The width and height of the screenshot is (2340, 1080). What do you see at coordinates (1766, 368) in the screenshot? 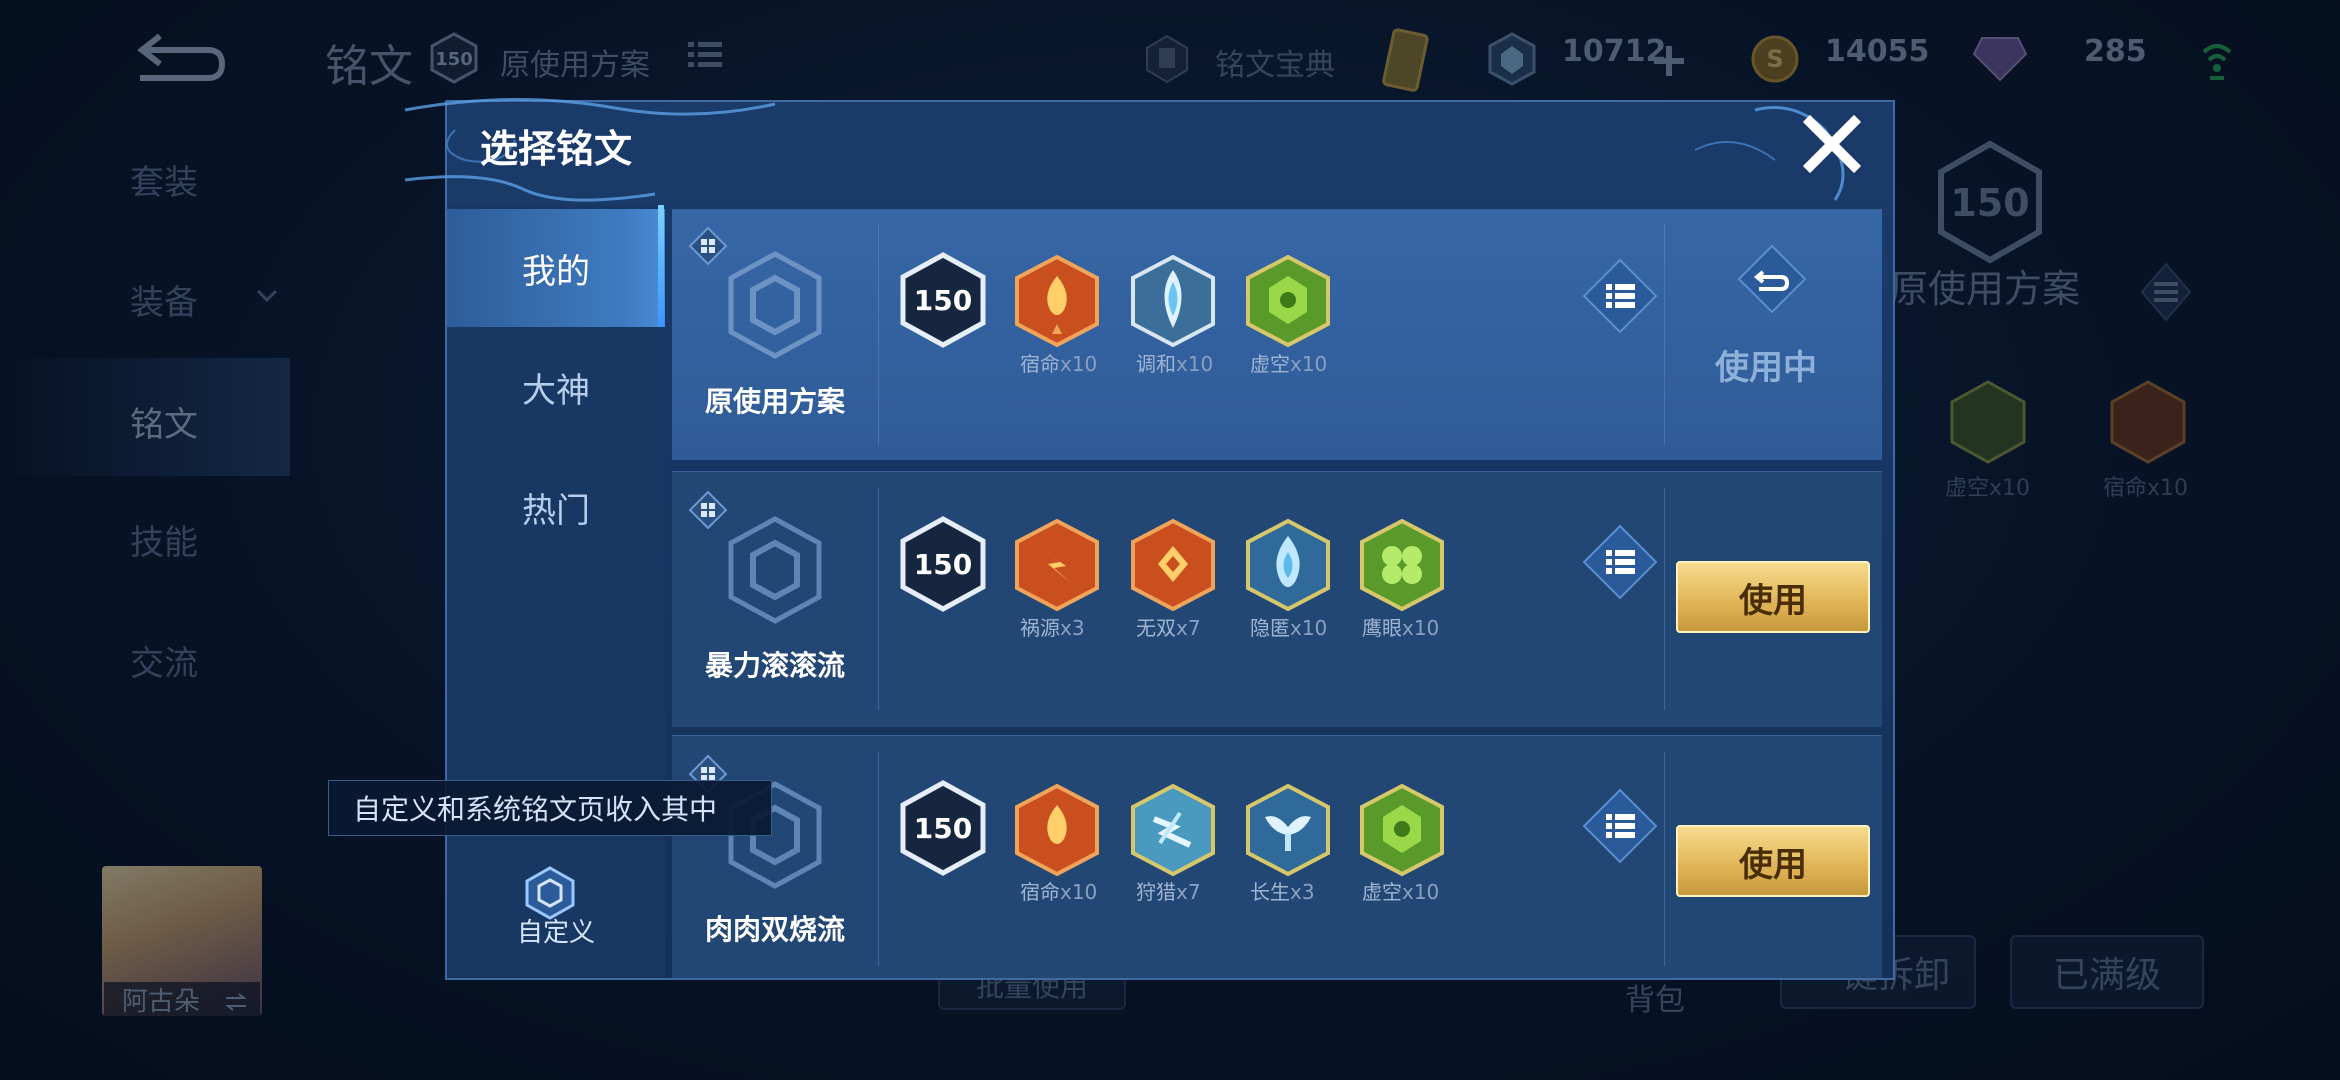
I see `in-use-status: 使用中` at bounding box center [1766, 368].